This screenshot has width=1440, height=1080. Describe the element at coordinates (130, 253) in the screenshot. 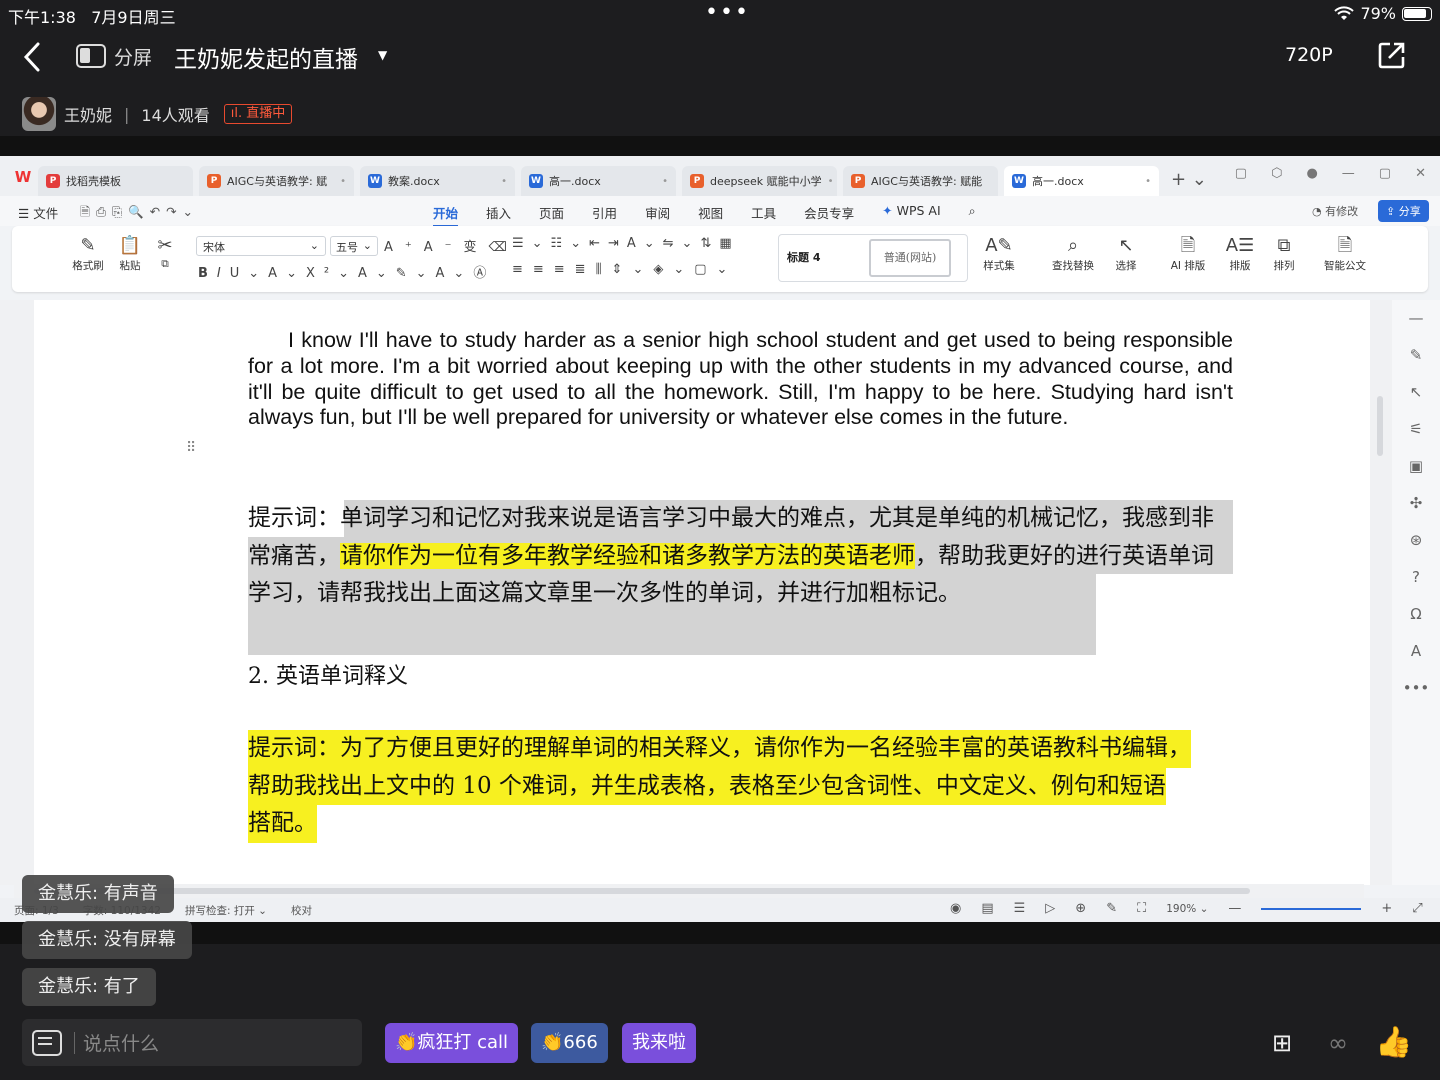

I see `paste-button: 📋 粘贴` at that location.